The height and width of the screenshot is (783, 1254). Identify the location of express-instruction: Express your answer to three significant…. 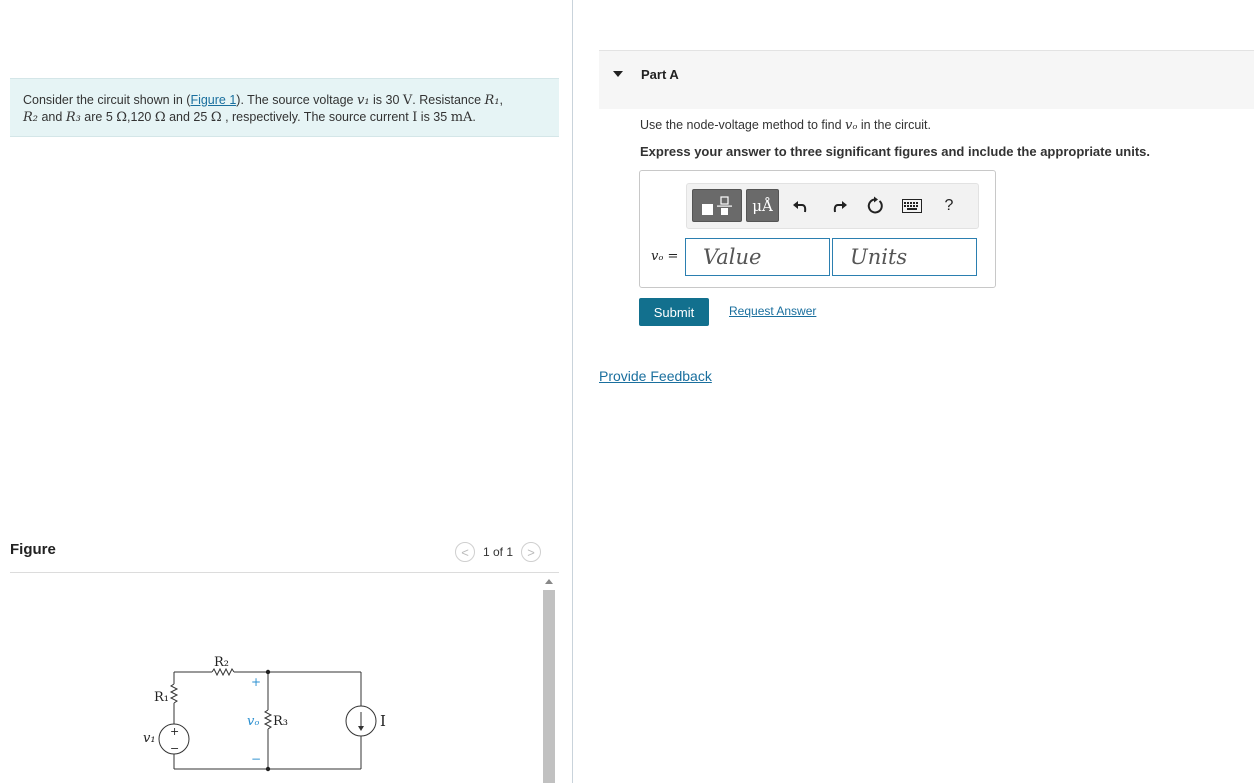
(895, 151).